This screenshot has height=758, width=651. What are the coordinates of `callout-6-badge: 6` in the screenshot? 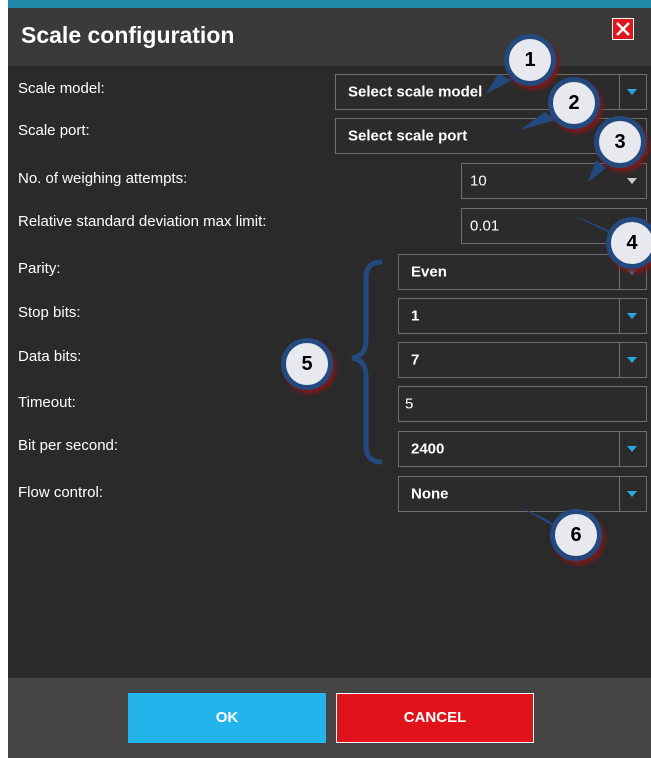 It's located at (576, 535).